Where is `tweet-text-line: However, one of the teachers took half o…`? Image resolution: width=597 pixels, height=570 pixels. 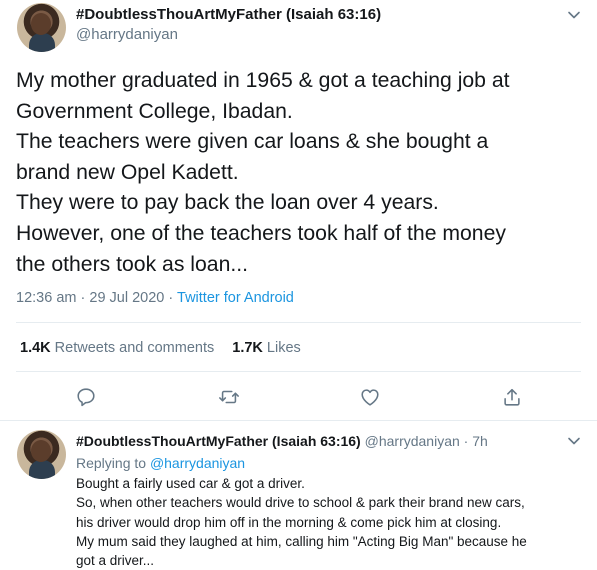 tweet-text-line: However, one of the teachers took half o… is located at coordinates (261, 233).